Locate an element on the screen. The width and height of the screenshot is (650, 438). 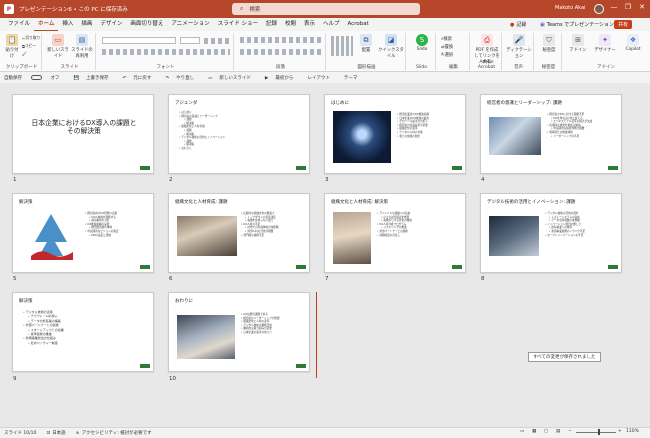
redo-button: ↷ やり直し is located at coordinates (183, 78).